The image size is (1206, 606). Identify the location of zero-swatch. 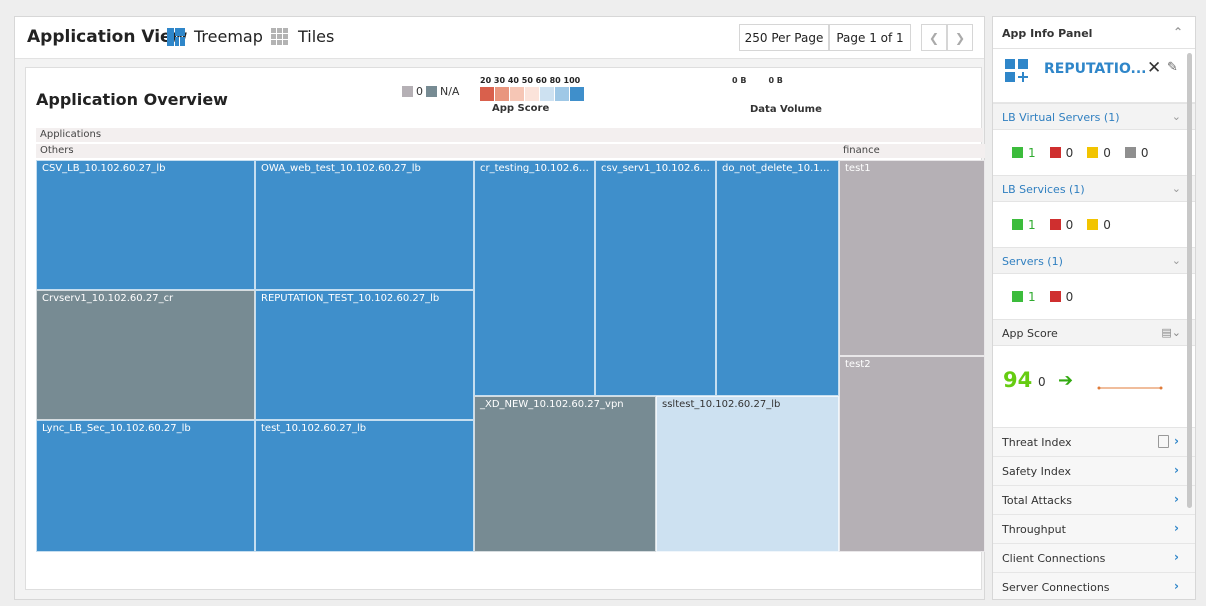
(407, 91).